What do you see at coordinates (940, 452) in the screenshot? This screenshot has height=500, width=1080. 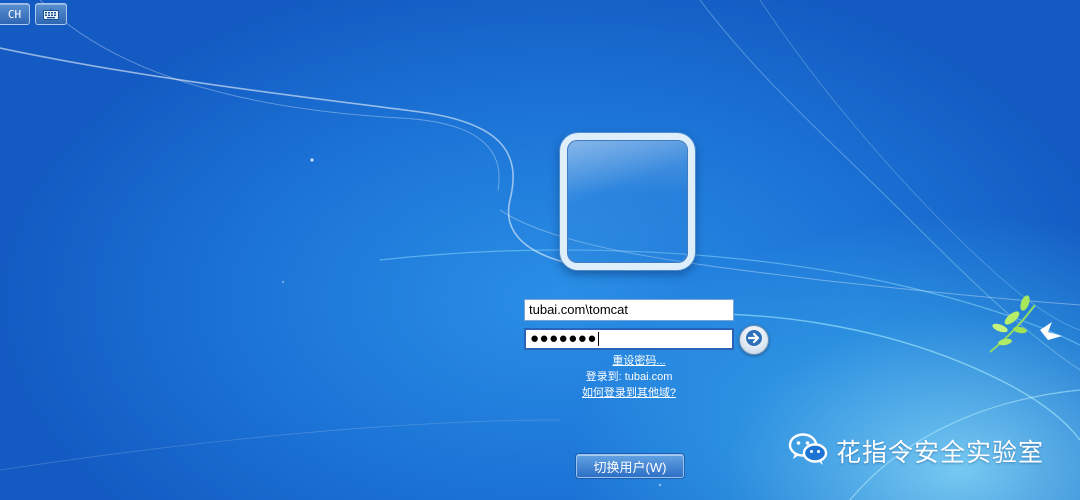 I see `watermark-text: 花指令安全实验室` at bounding box center [940, 452].